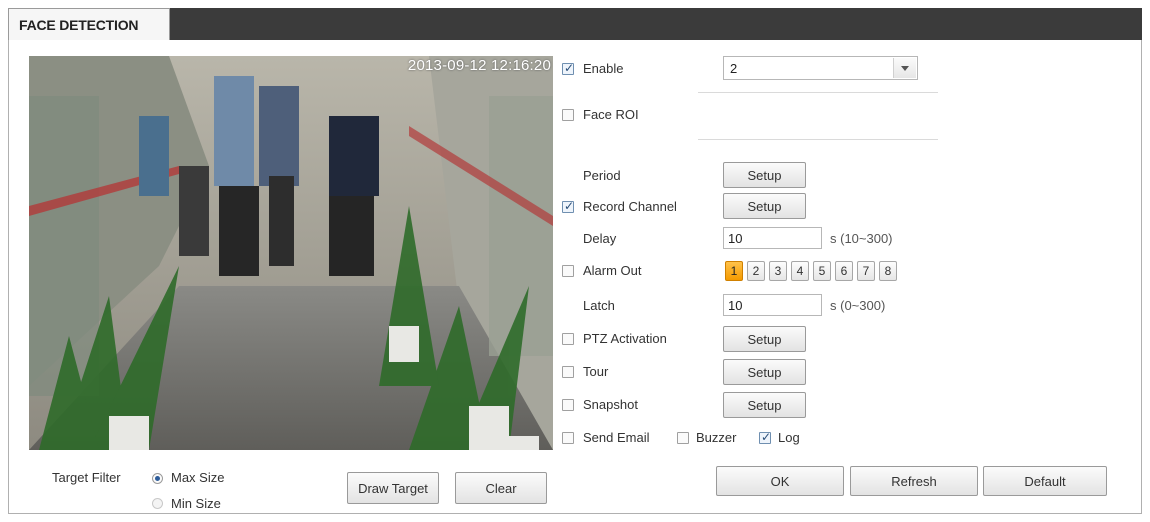 Image resolution: width=1150 pixels, height=522 pixels. I want to click on header-bar, so click(575, 24).